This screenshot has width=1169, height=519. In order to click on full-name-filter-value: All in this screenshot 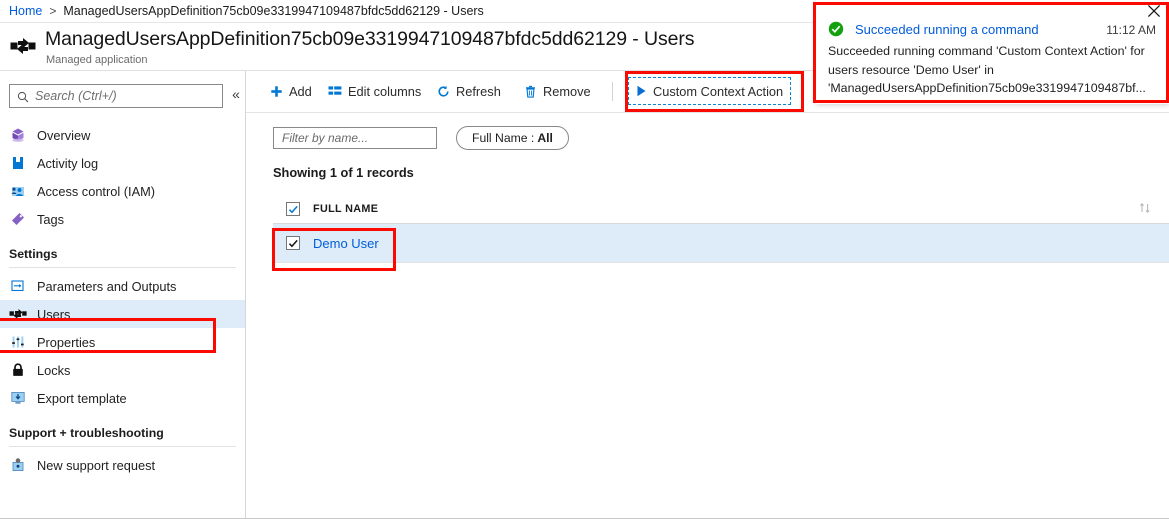, I will do `click(545, 138)`.